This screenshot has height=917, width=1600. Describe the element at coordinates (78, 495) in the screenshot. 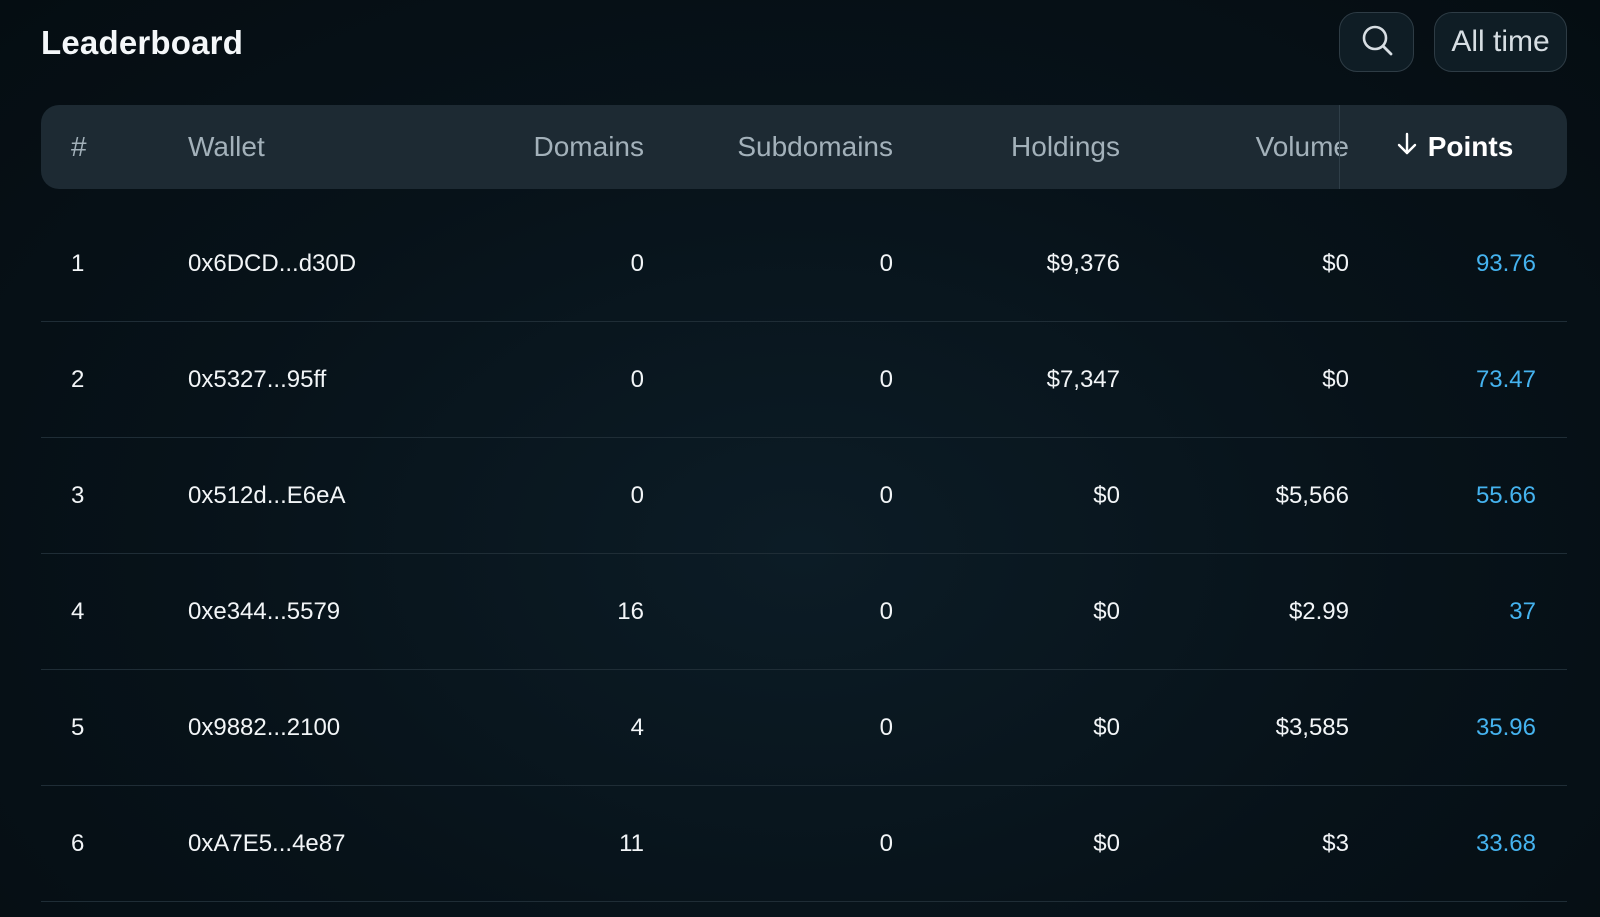

I see `rank-cell: 3` at that location.